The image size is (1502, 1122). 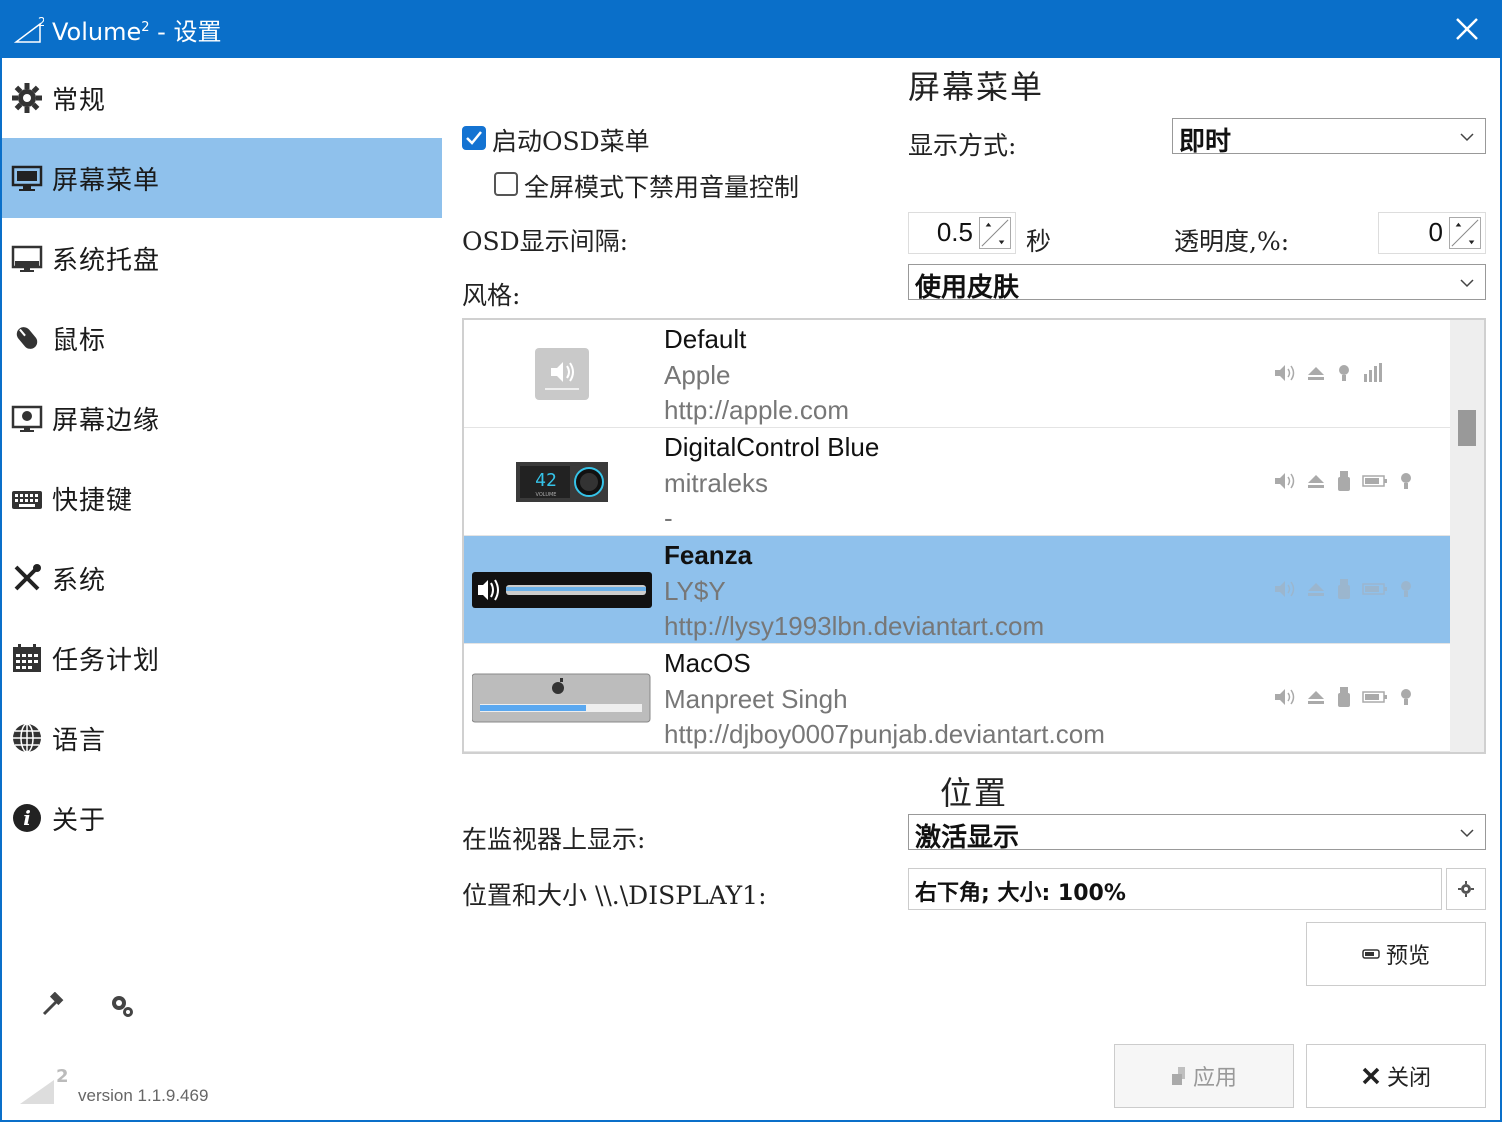 I want to click on svg-text: 42, so click(x=546, y=480).